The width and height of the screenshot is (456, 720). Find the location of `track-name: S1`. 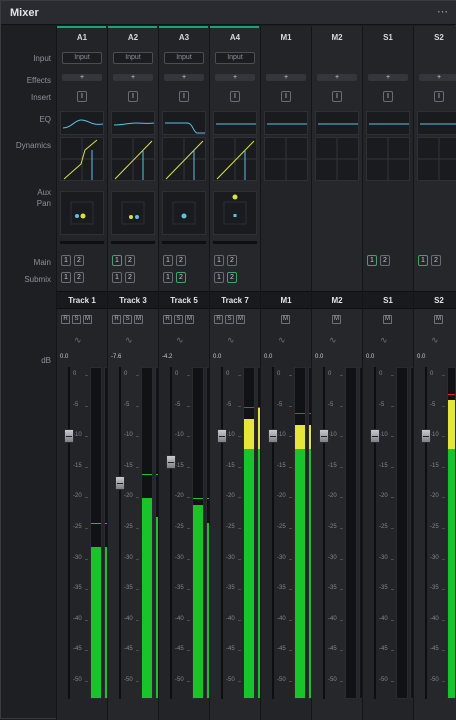

track-name: S1 is located at coordinates (388, 300).